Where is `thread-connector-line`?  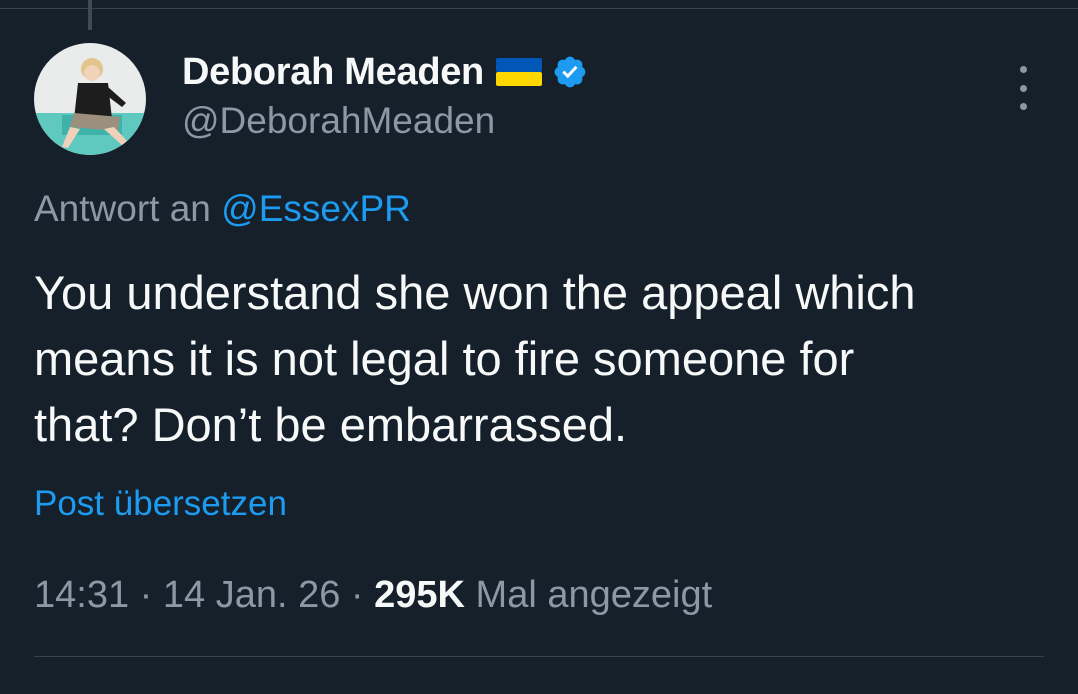 thread-connector-line is located at coordinates (90, 15).